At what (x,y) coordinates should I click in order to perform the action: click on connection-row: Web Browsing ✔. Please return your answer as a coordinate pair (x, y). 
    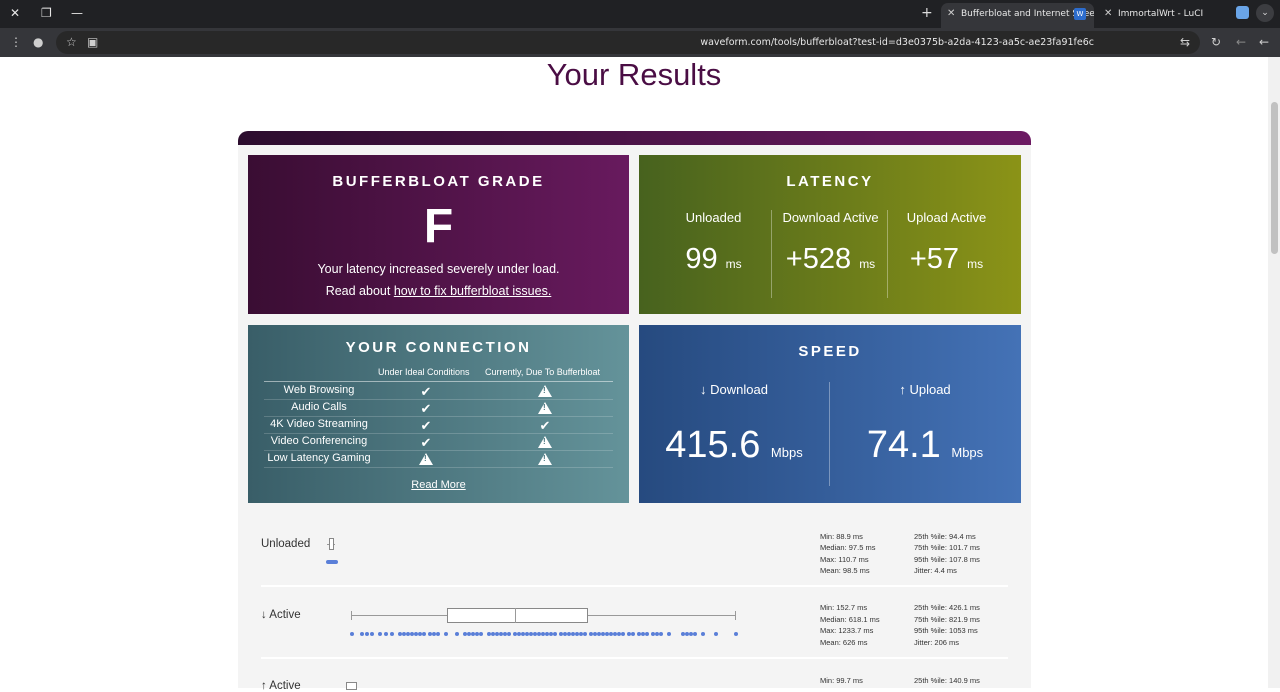
    Looking at the image, I should click on (438, 391).